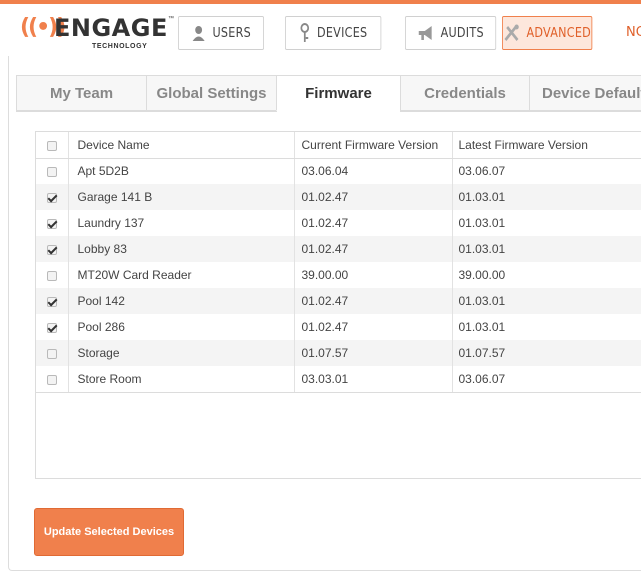 This screenshot has height=575, width=641. I want to click on table-row: Laundry 137 01.02.47 01.03.01, so click(338, 223).